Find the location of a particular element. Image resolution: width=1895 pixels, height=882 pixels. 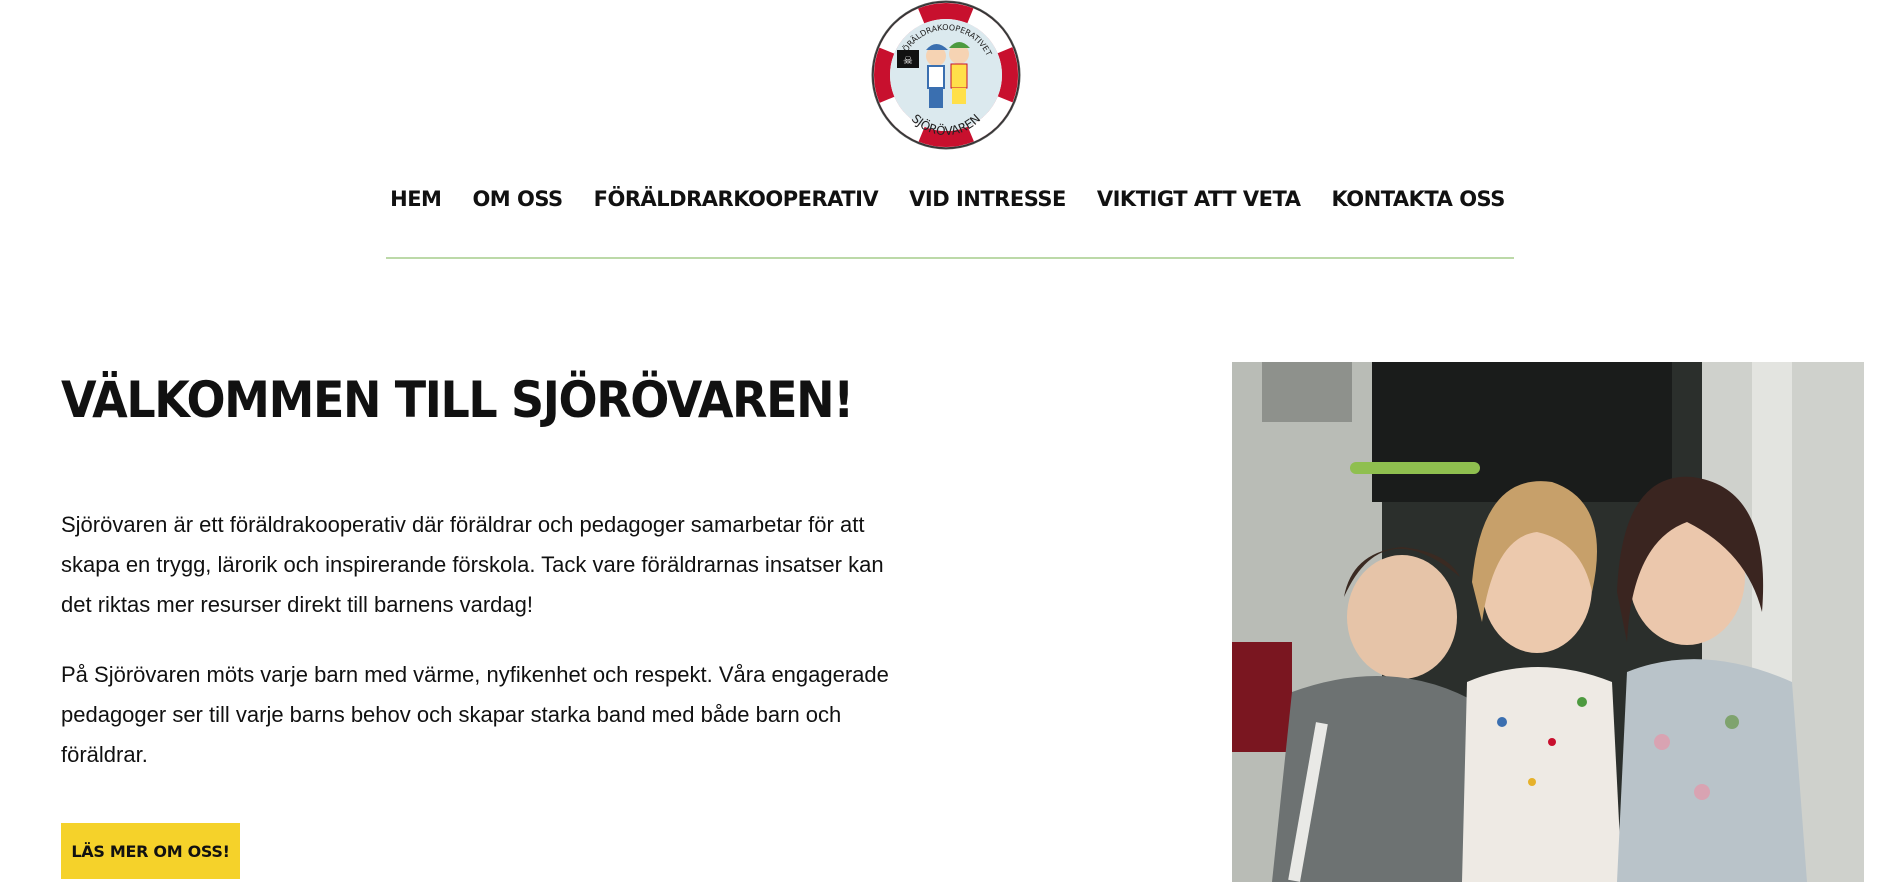

nav-item-kontakta-oss: KONTAKTA OSS is located at coordinates (1418, 199).